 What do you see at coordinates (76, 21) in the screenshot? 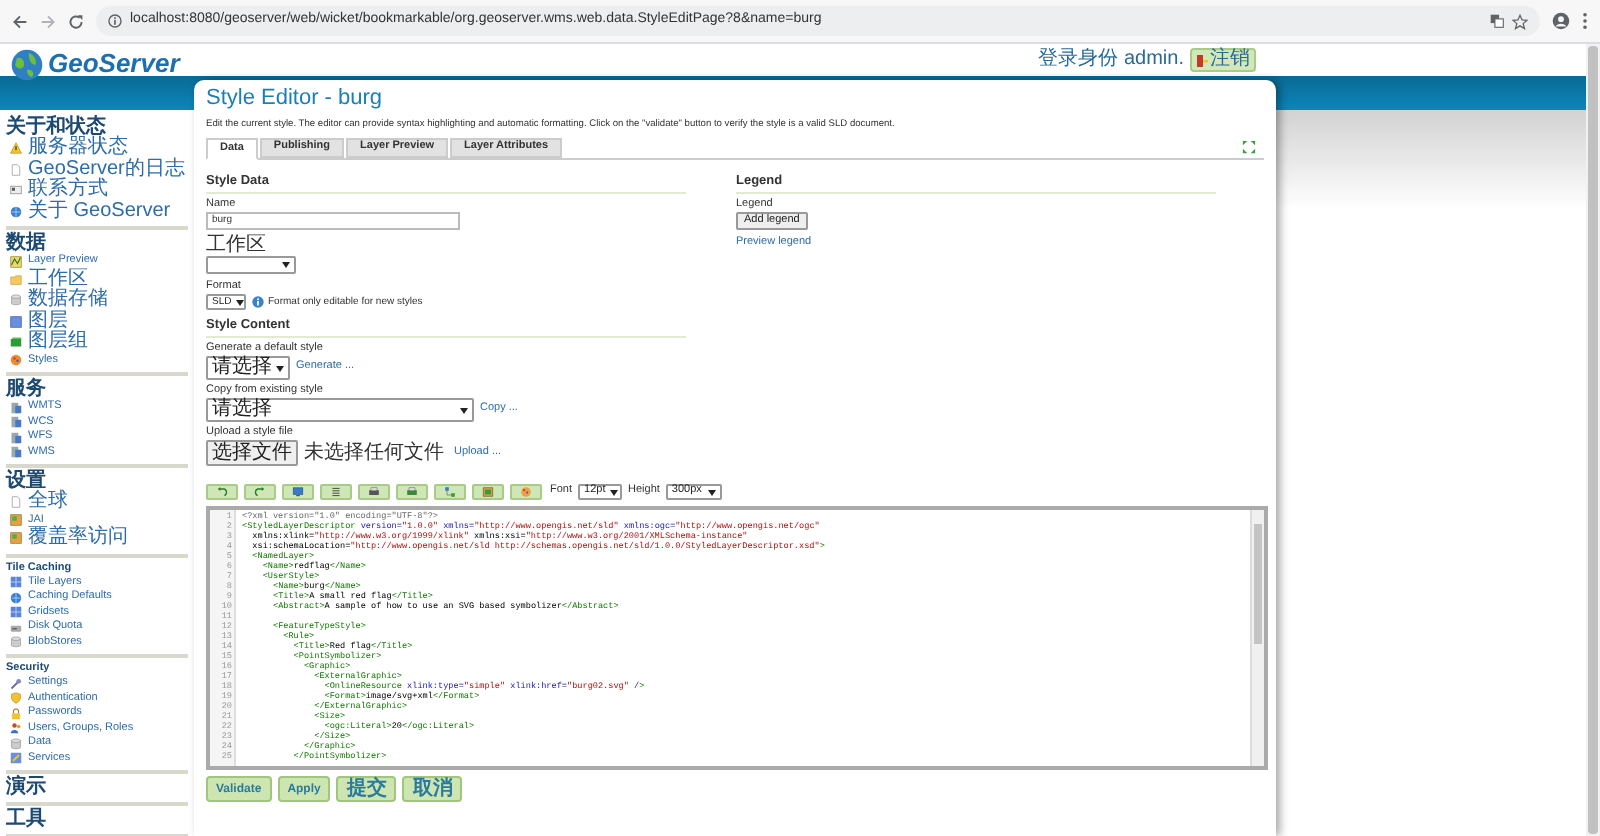
I see `reload-icon` at bounding box center [76, 21].